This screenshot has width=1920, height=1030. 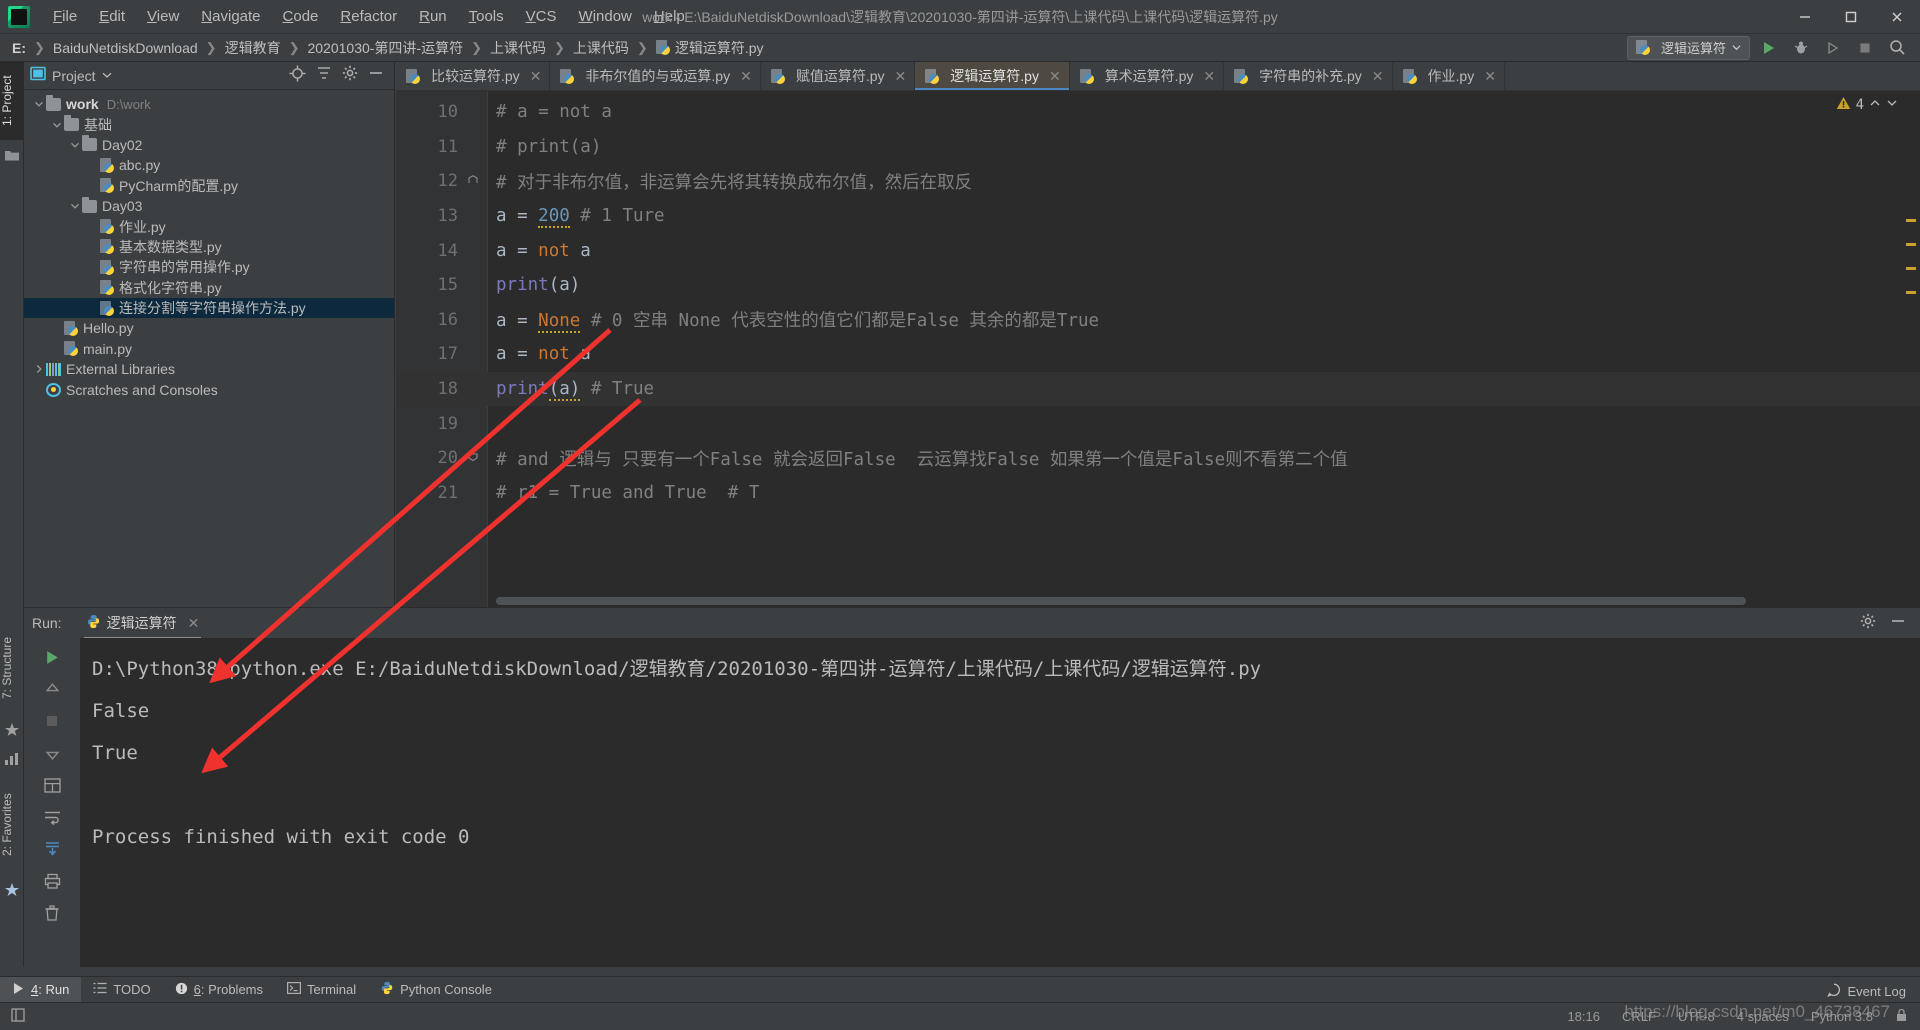 What do you see at coordinates (41, 989) in the screenshot?
I see `bottom-tool-4-run: 4: Run` at bounding box center [41, 989].